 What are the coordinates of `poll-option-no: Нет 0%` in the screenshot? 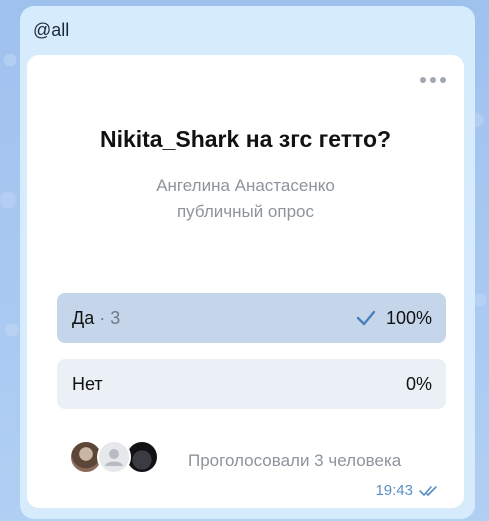 It's located at (251, 384).